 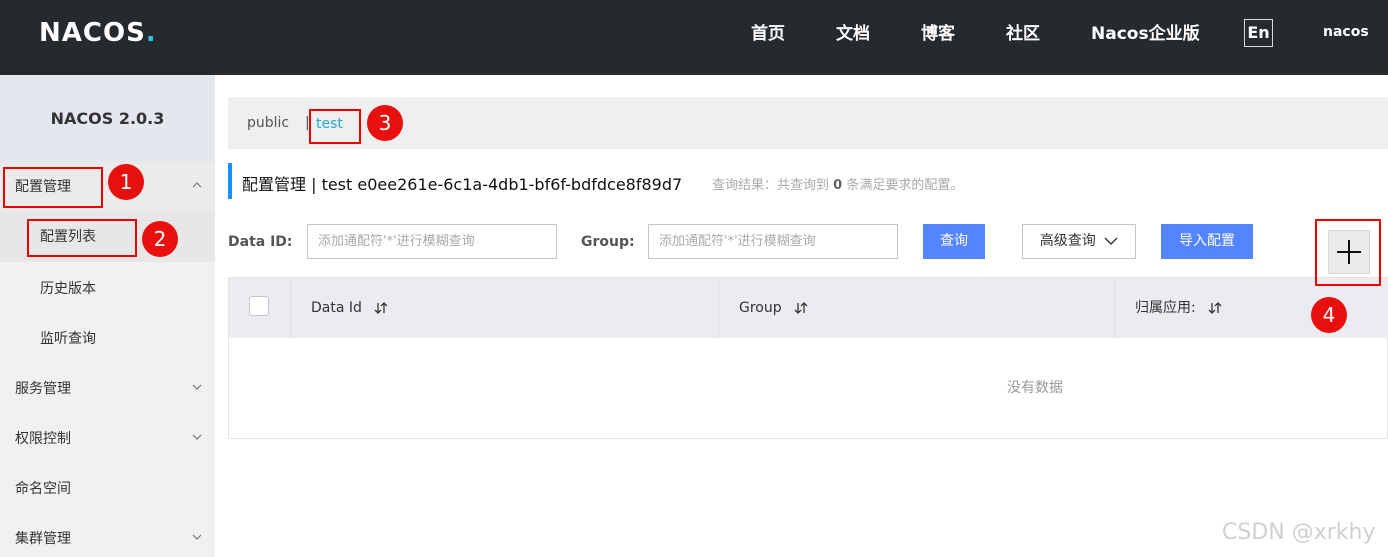 What do you see at coordinates (68, 289) in the screenshot?
I see `sidebar-item-label: 历史版本` at bounding box center [68, 289].